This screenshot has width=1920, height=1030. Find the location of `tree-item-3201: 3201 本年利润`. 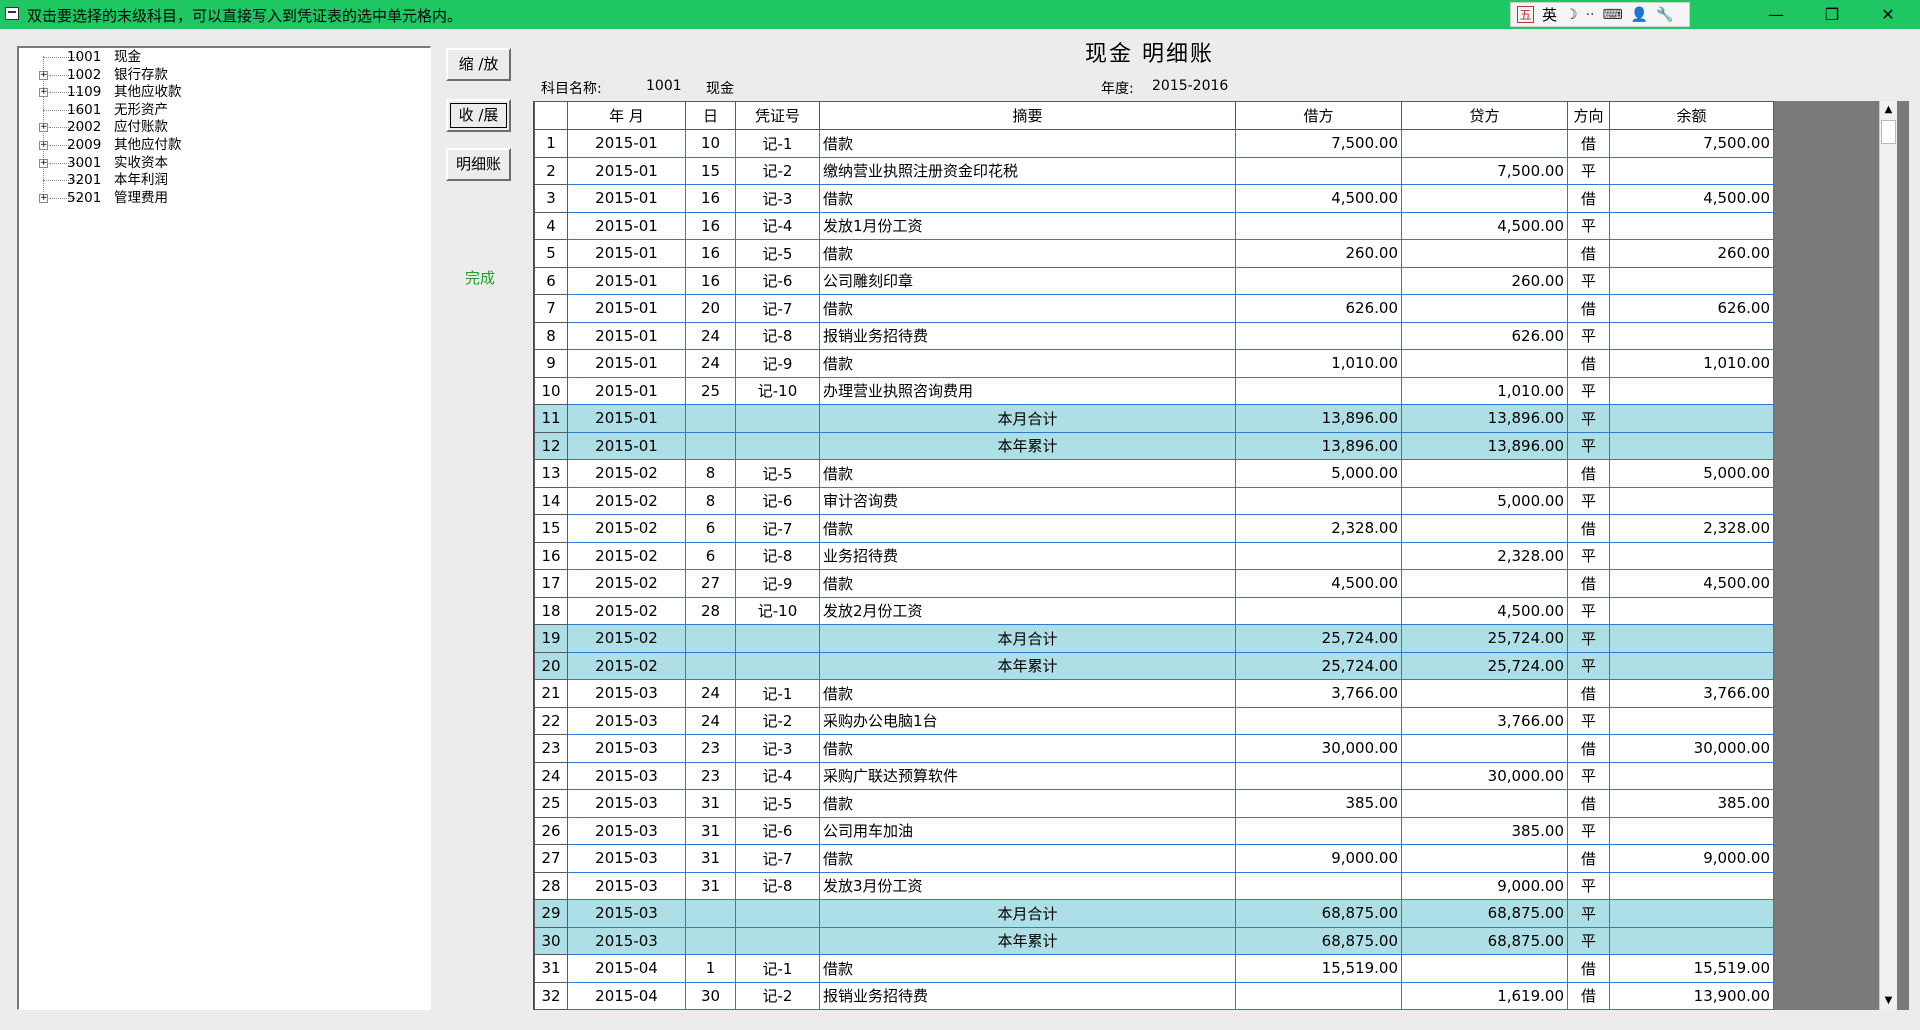

tree-item-3201: 3201 本年利润 is located at coordinates (219, 180).